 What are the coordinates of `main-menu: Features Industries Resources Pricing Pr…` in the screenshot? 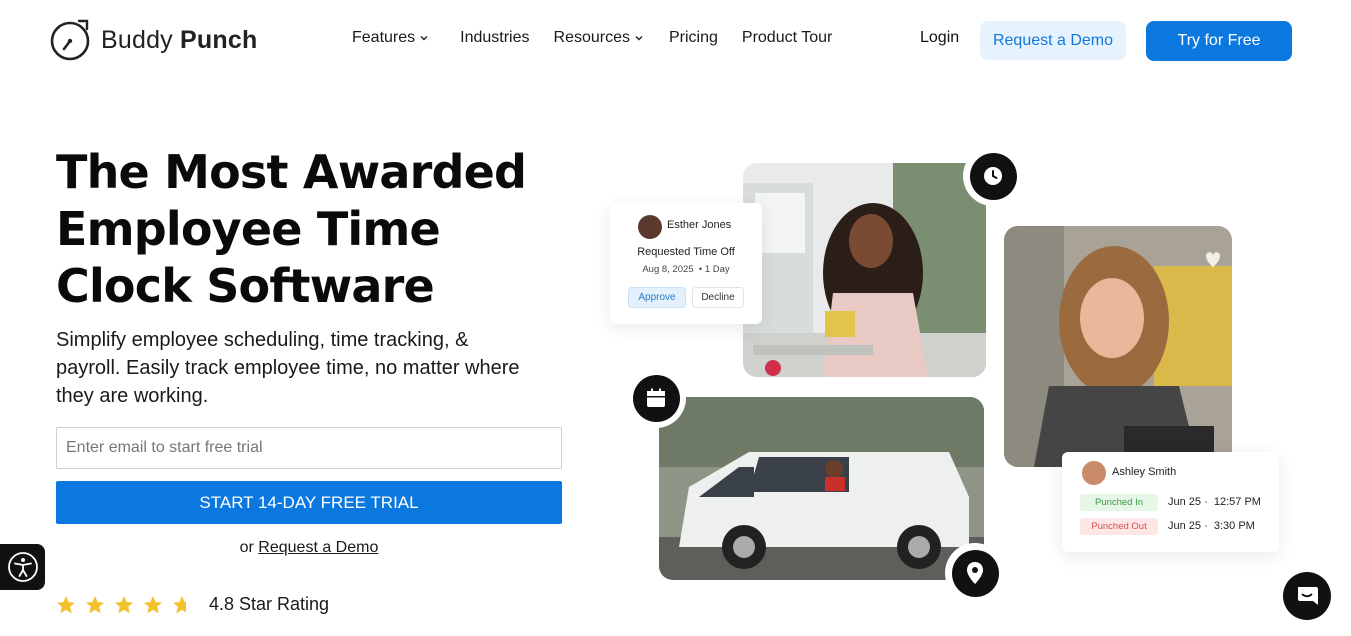 It's located at (592, 38).